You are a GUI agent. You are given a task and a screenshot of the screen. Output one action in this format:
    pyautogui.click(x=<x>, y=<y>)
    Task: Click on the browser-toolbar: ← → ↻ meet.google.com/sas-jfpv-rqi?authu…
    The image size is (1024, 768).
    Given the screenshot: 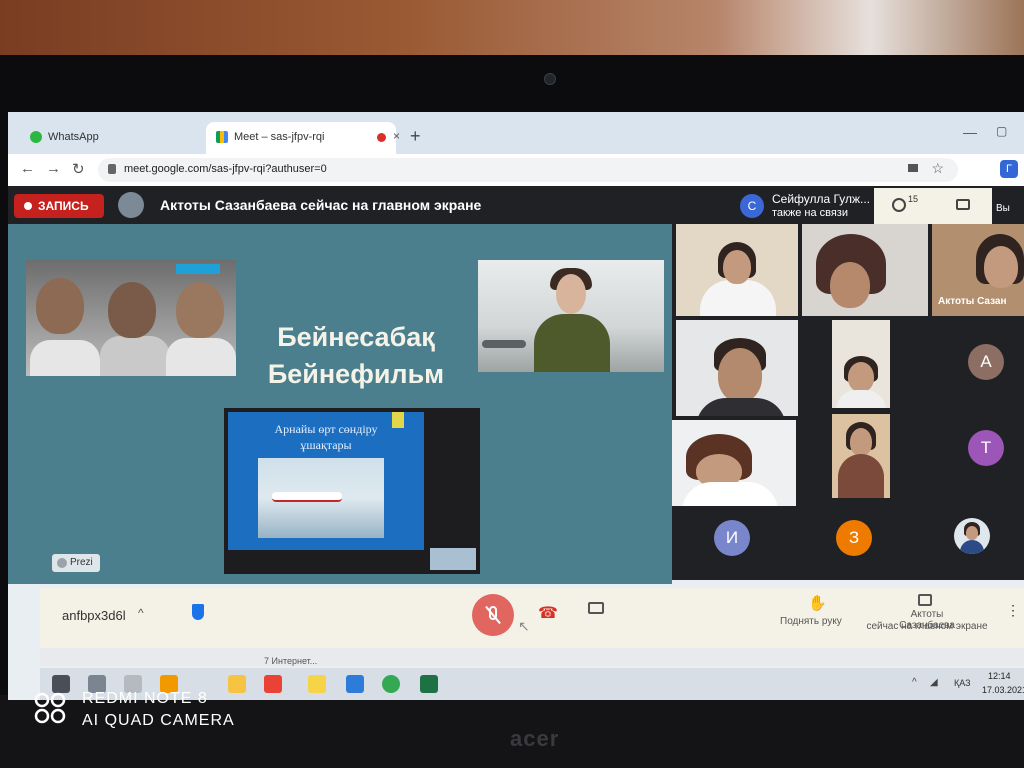 What is the action you would take?
    pyautogui.click(x=516, y=170)
    